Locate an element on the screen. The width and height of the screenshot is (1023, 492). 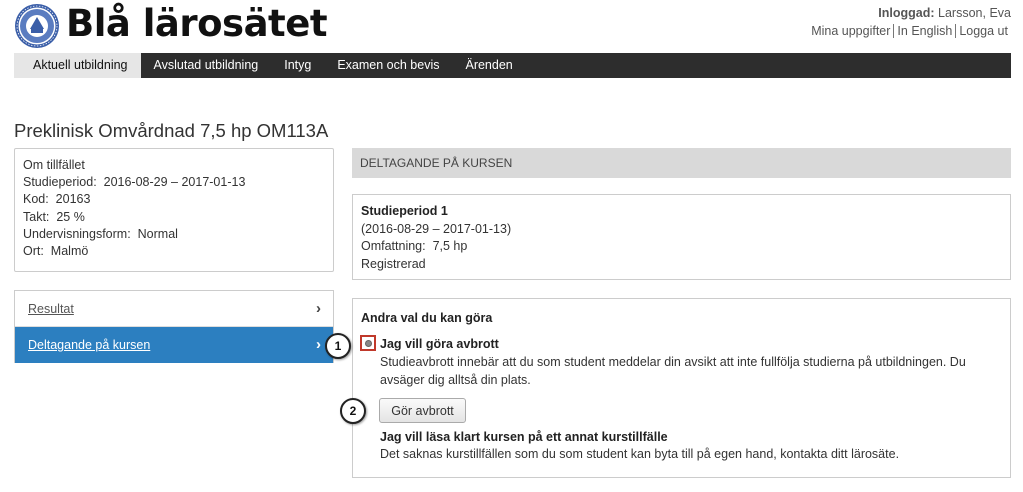
choices-title: Andra val du kan göra is located at coordinates (427, 318).